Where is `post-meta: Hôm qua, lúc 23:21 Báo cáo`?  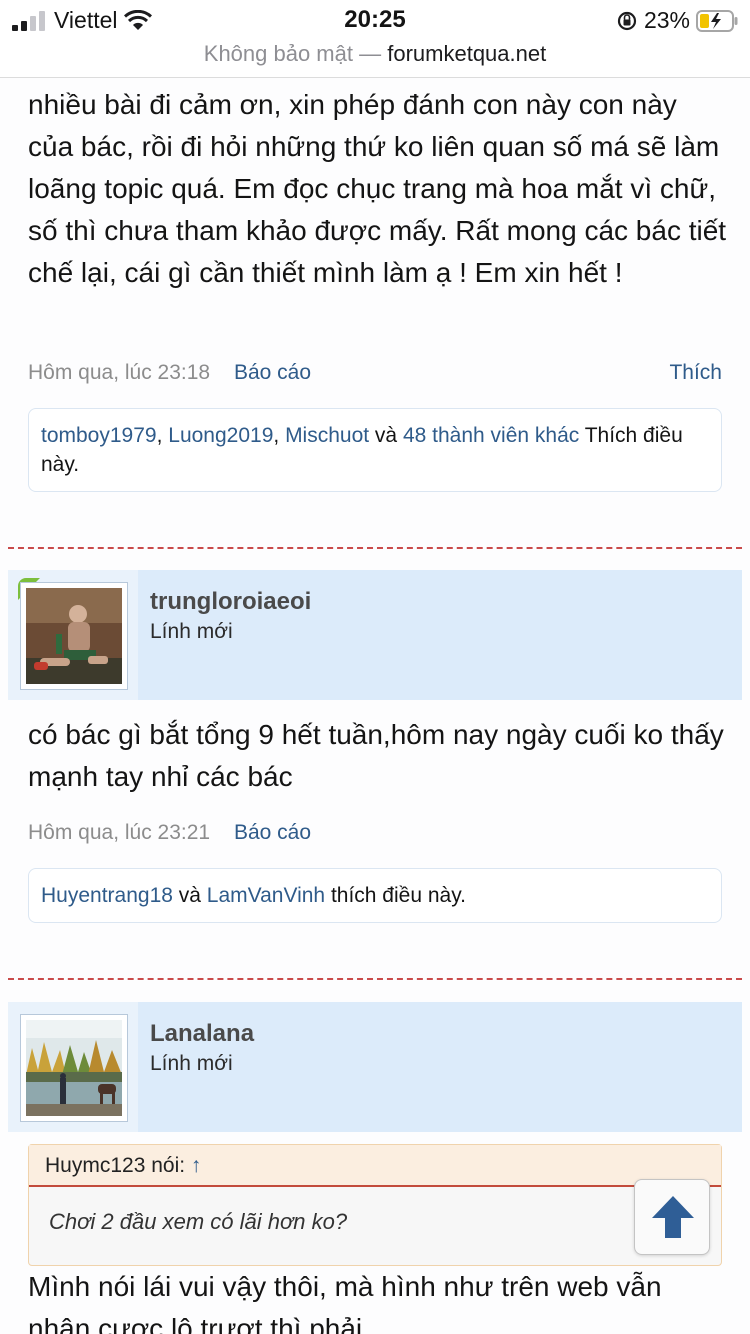 post-meta: Hôm qua, lúc 23:21 Báo cáo is located at coordinates (375, 836).